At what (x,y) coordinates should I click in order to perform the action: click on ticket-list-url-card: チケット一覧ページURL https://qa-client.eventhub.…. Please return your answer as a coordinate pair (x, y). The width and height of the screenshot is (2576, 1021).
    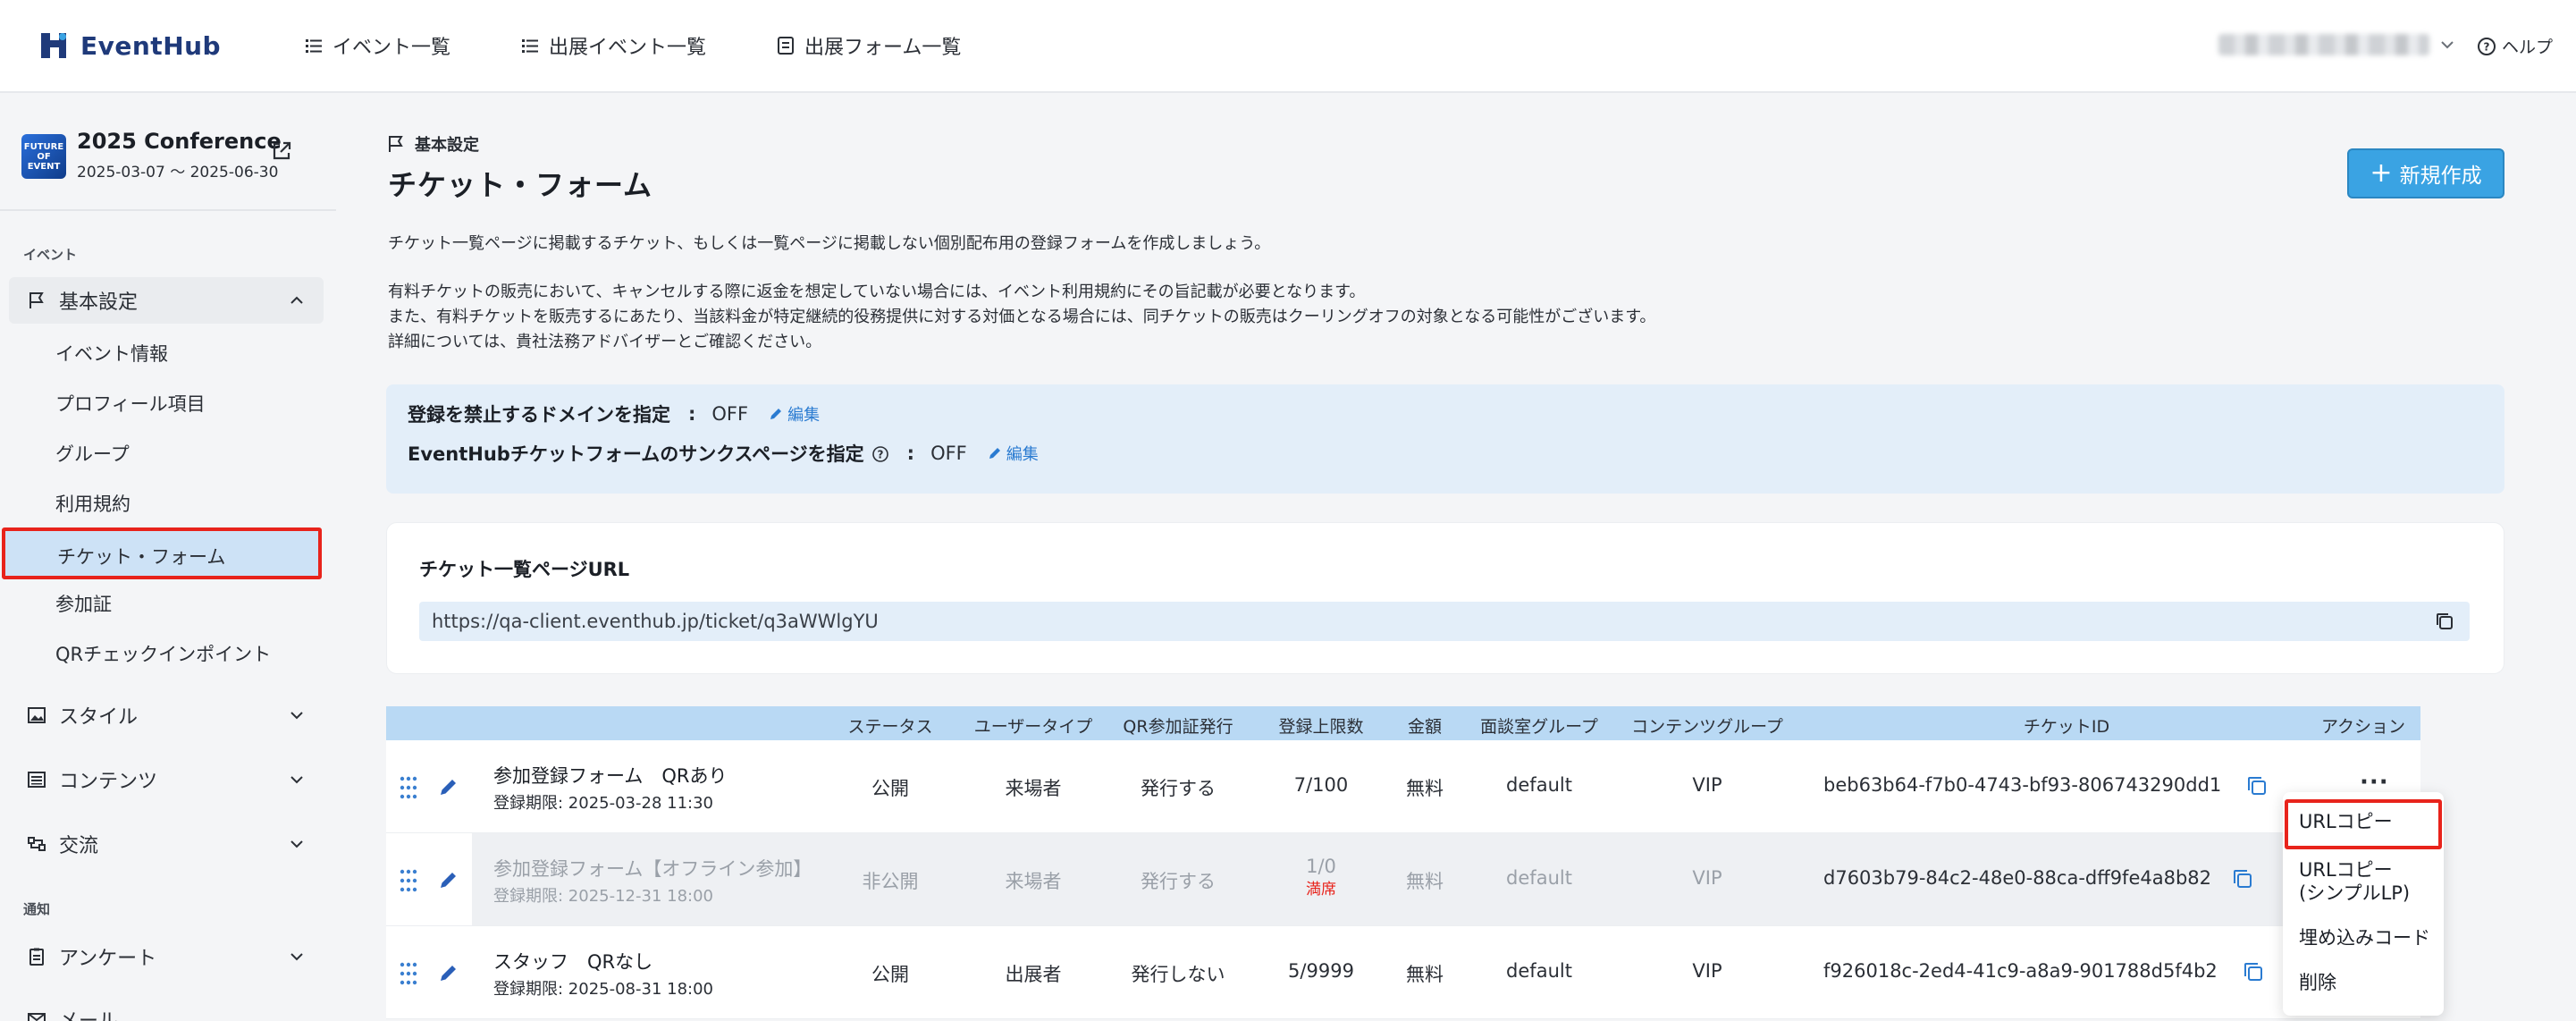
    Looking at the image, I should click on (1445, 598).